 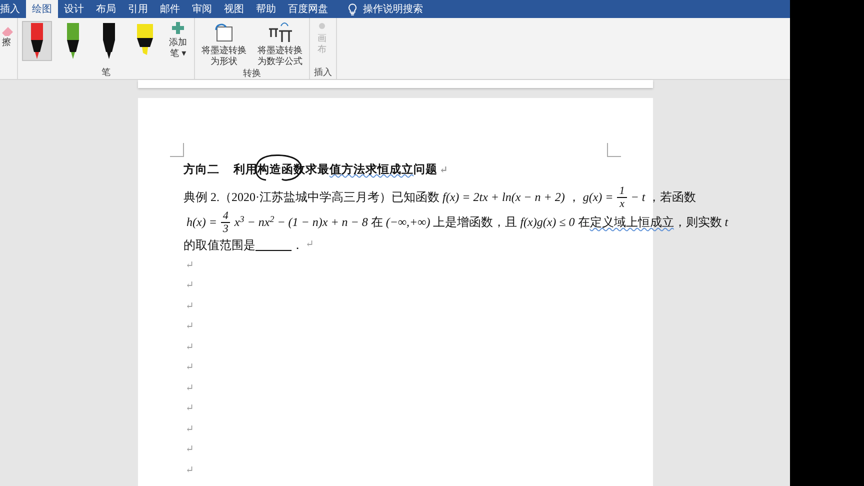 I want to click on question-text: 典例 2.（2020·江苏盐城中学高三月考）已知函数, so click(x=312, y=197).